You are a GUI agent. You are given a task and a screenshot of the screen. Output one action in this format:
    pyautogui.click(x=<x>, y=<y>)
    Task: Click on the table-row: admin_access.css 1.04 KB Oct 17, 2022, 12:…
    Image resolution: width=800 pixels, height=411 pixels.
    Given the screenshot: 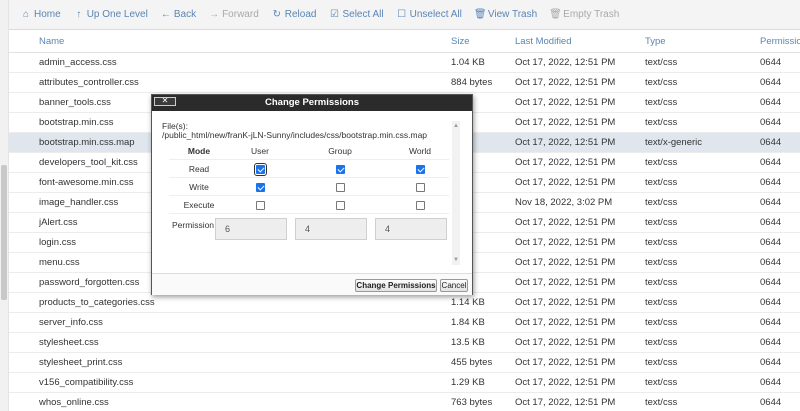 What is the action you would take?
    pyautogui.click(x=404, y=63)
    